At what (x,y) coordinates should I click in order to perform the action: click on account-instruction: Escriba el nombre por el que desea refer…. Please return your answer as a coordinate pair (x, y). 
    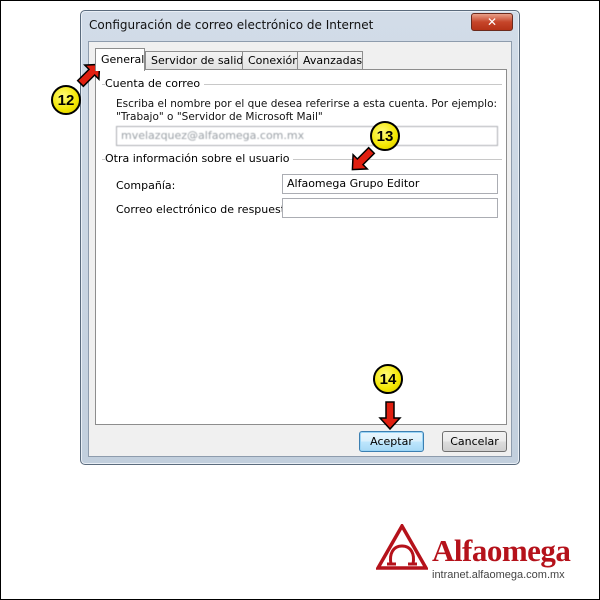
    Looking at the image, I should click on (311, 111).